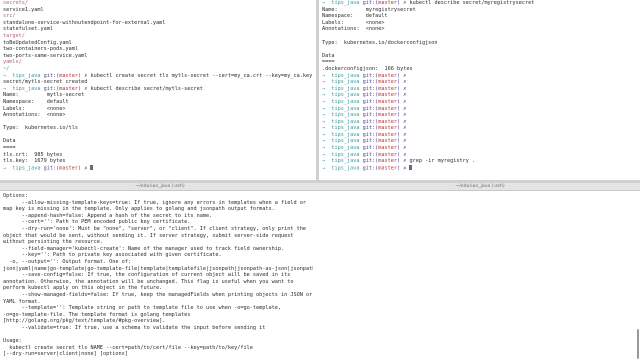 The image size is (640, 360). I want to click on tab-left: ~/edurian_java (-zsh), so click(160, 186).